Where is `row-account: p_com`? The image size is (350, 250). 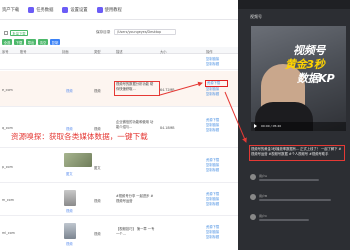 row-account: p_com is located at coordinates (7, 167).